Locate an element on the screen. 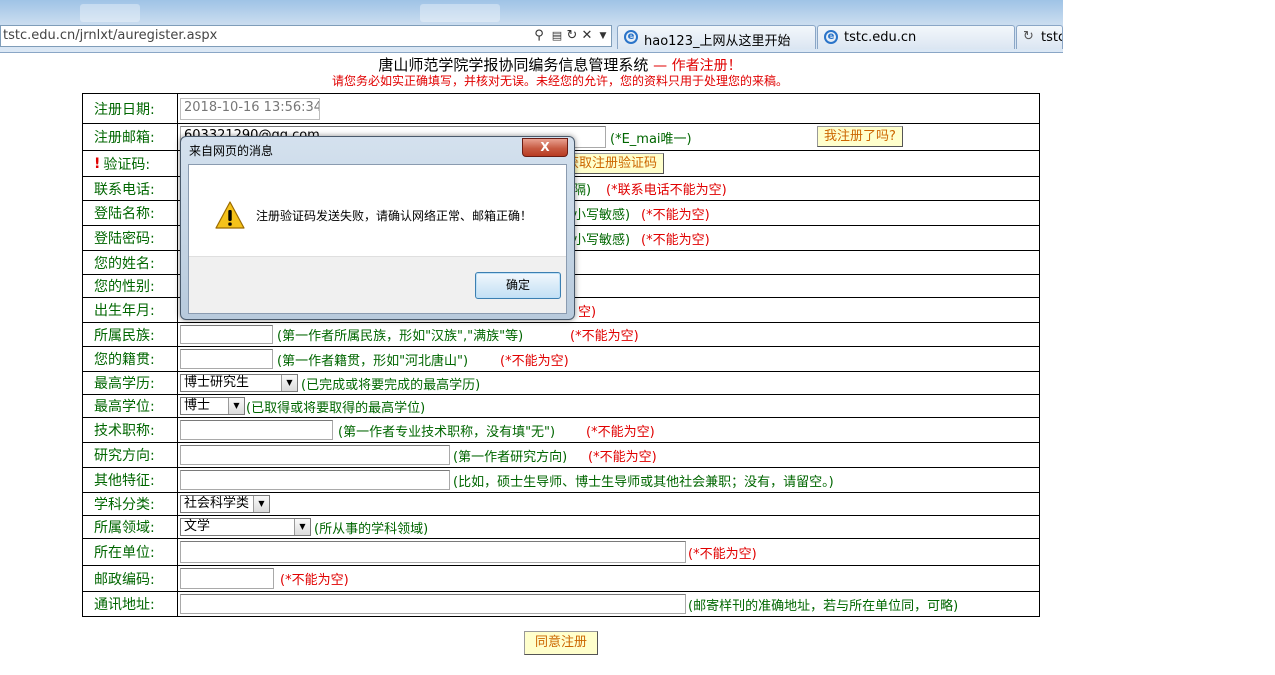 This screenshot has height=675, width=1275. address-label: 通讯地址: is located at coordinates (130, 604).